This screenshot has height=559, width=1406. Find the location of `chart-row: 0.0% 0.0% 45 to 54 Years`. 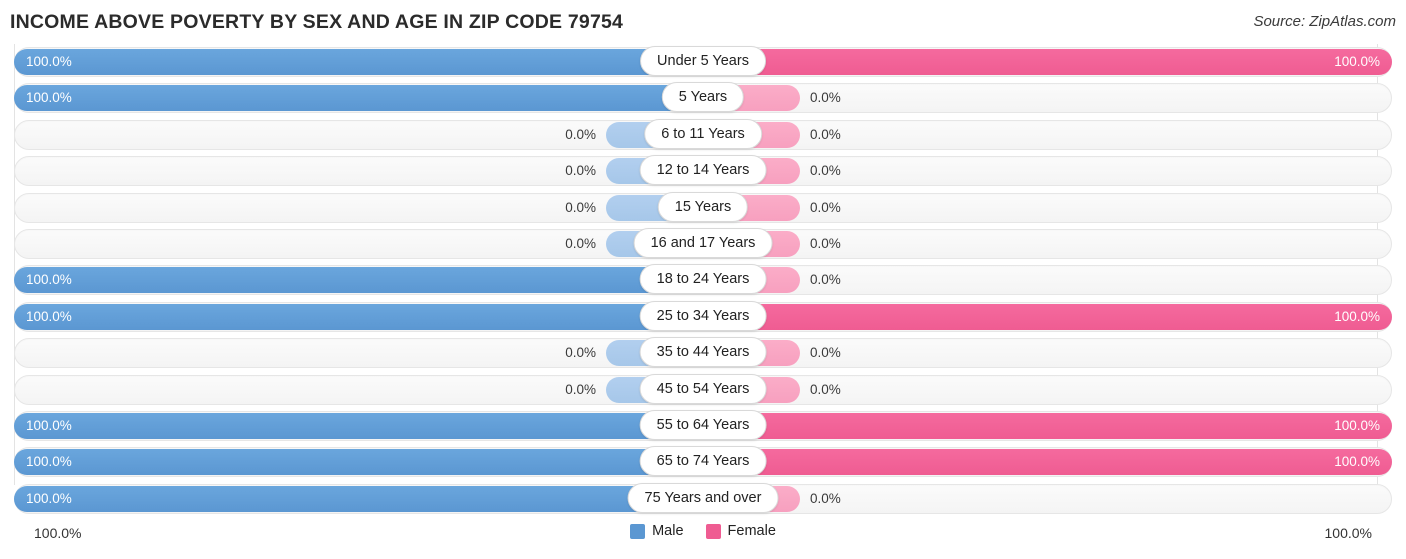

chart-row: 0.0% 0.0% 45 to 54 Years is located at coordinates (703, 390).